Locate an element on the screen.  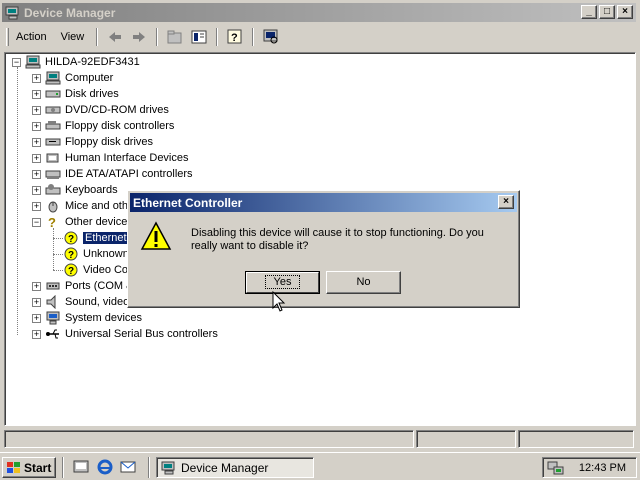
window-titlebar: Device Manager _ □ × is located at coordinates (319, 12).